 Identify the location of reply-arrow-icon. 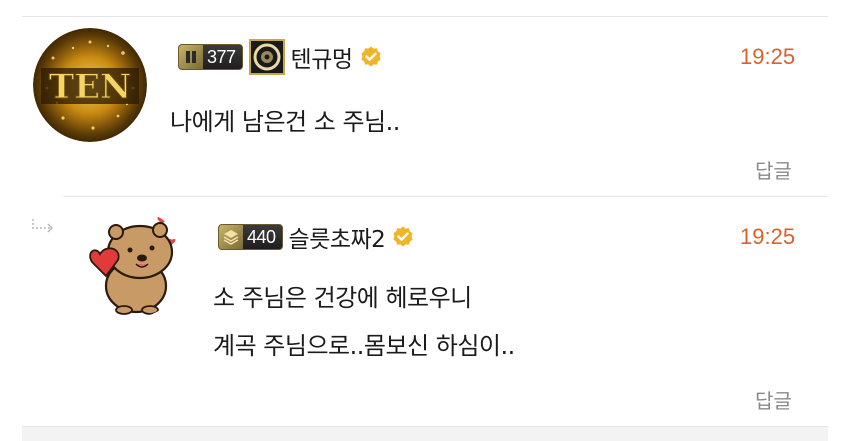
(42, 226).